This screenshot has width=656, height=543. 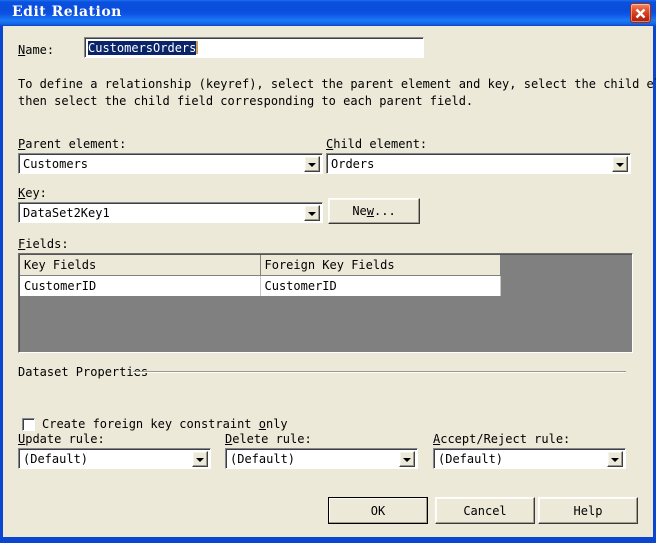 I want to click on parent-element-combo: Customers, so click(x=170, y=163).